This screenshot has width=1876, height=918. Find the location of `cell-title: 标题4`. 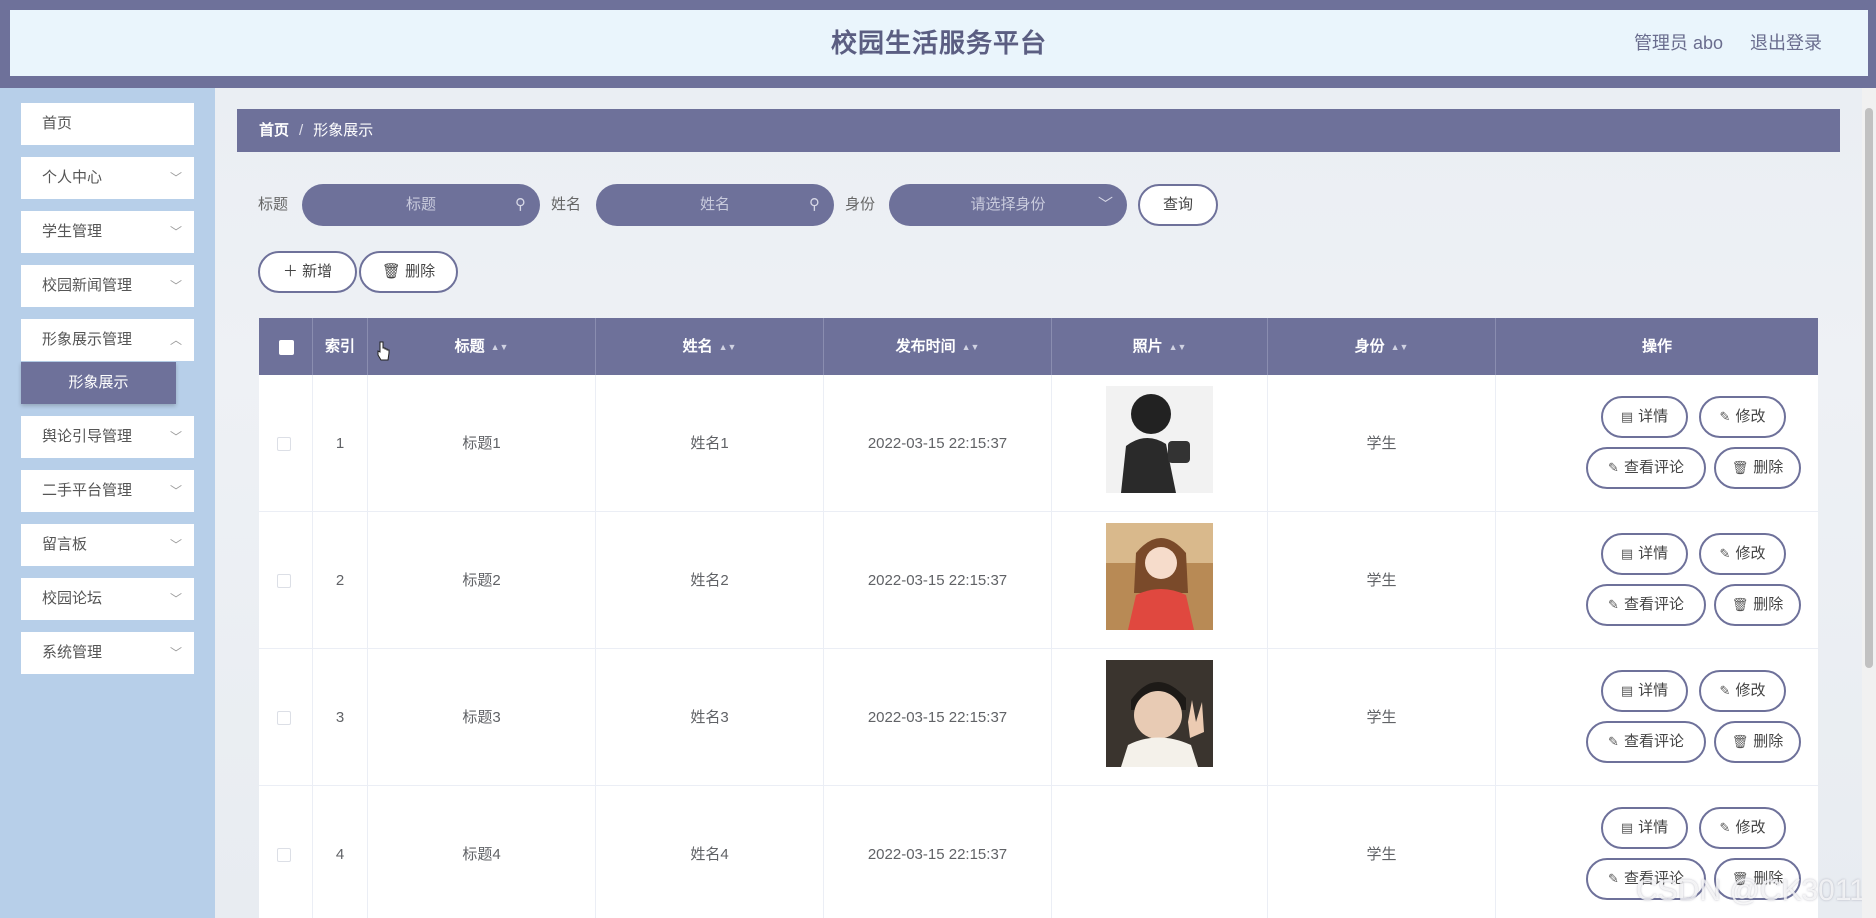

cell-title: 标题4 is located at coordinates (482, 852).